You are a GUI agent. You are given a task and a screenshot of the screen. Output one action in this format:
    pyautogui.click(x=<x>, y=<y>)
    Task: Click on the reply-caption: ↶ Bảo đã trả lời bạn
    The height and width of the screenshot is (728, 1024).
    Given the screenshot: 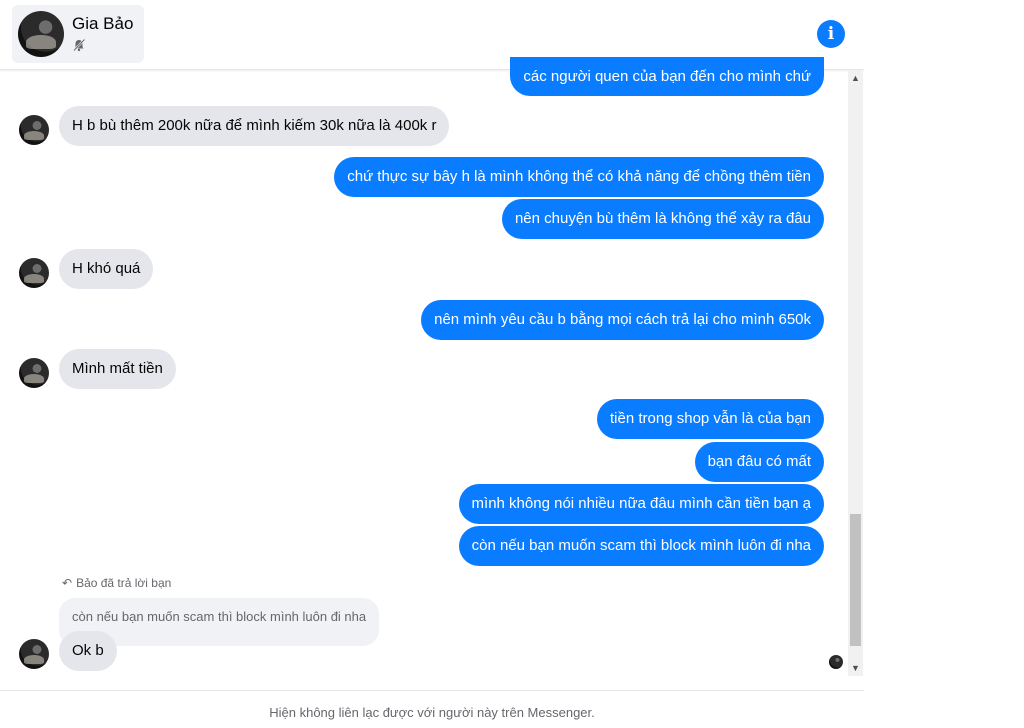 What is the action you would take?
    pyautogui.click(x=116, y=583)
    